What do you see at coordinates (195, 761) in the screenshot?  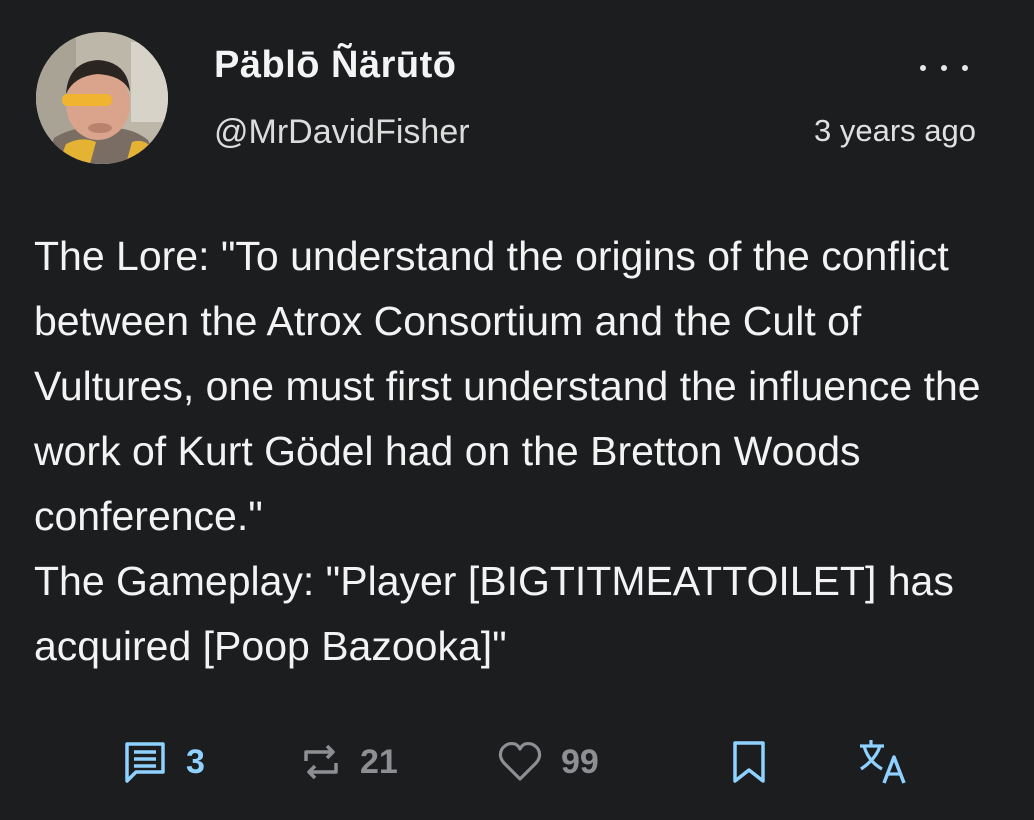 I see `reply-count: 3` at bounding box center [195, 761].